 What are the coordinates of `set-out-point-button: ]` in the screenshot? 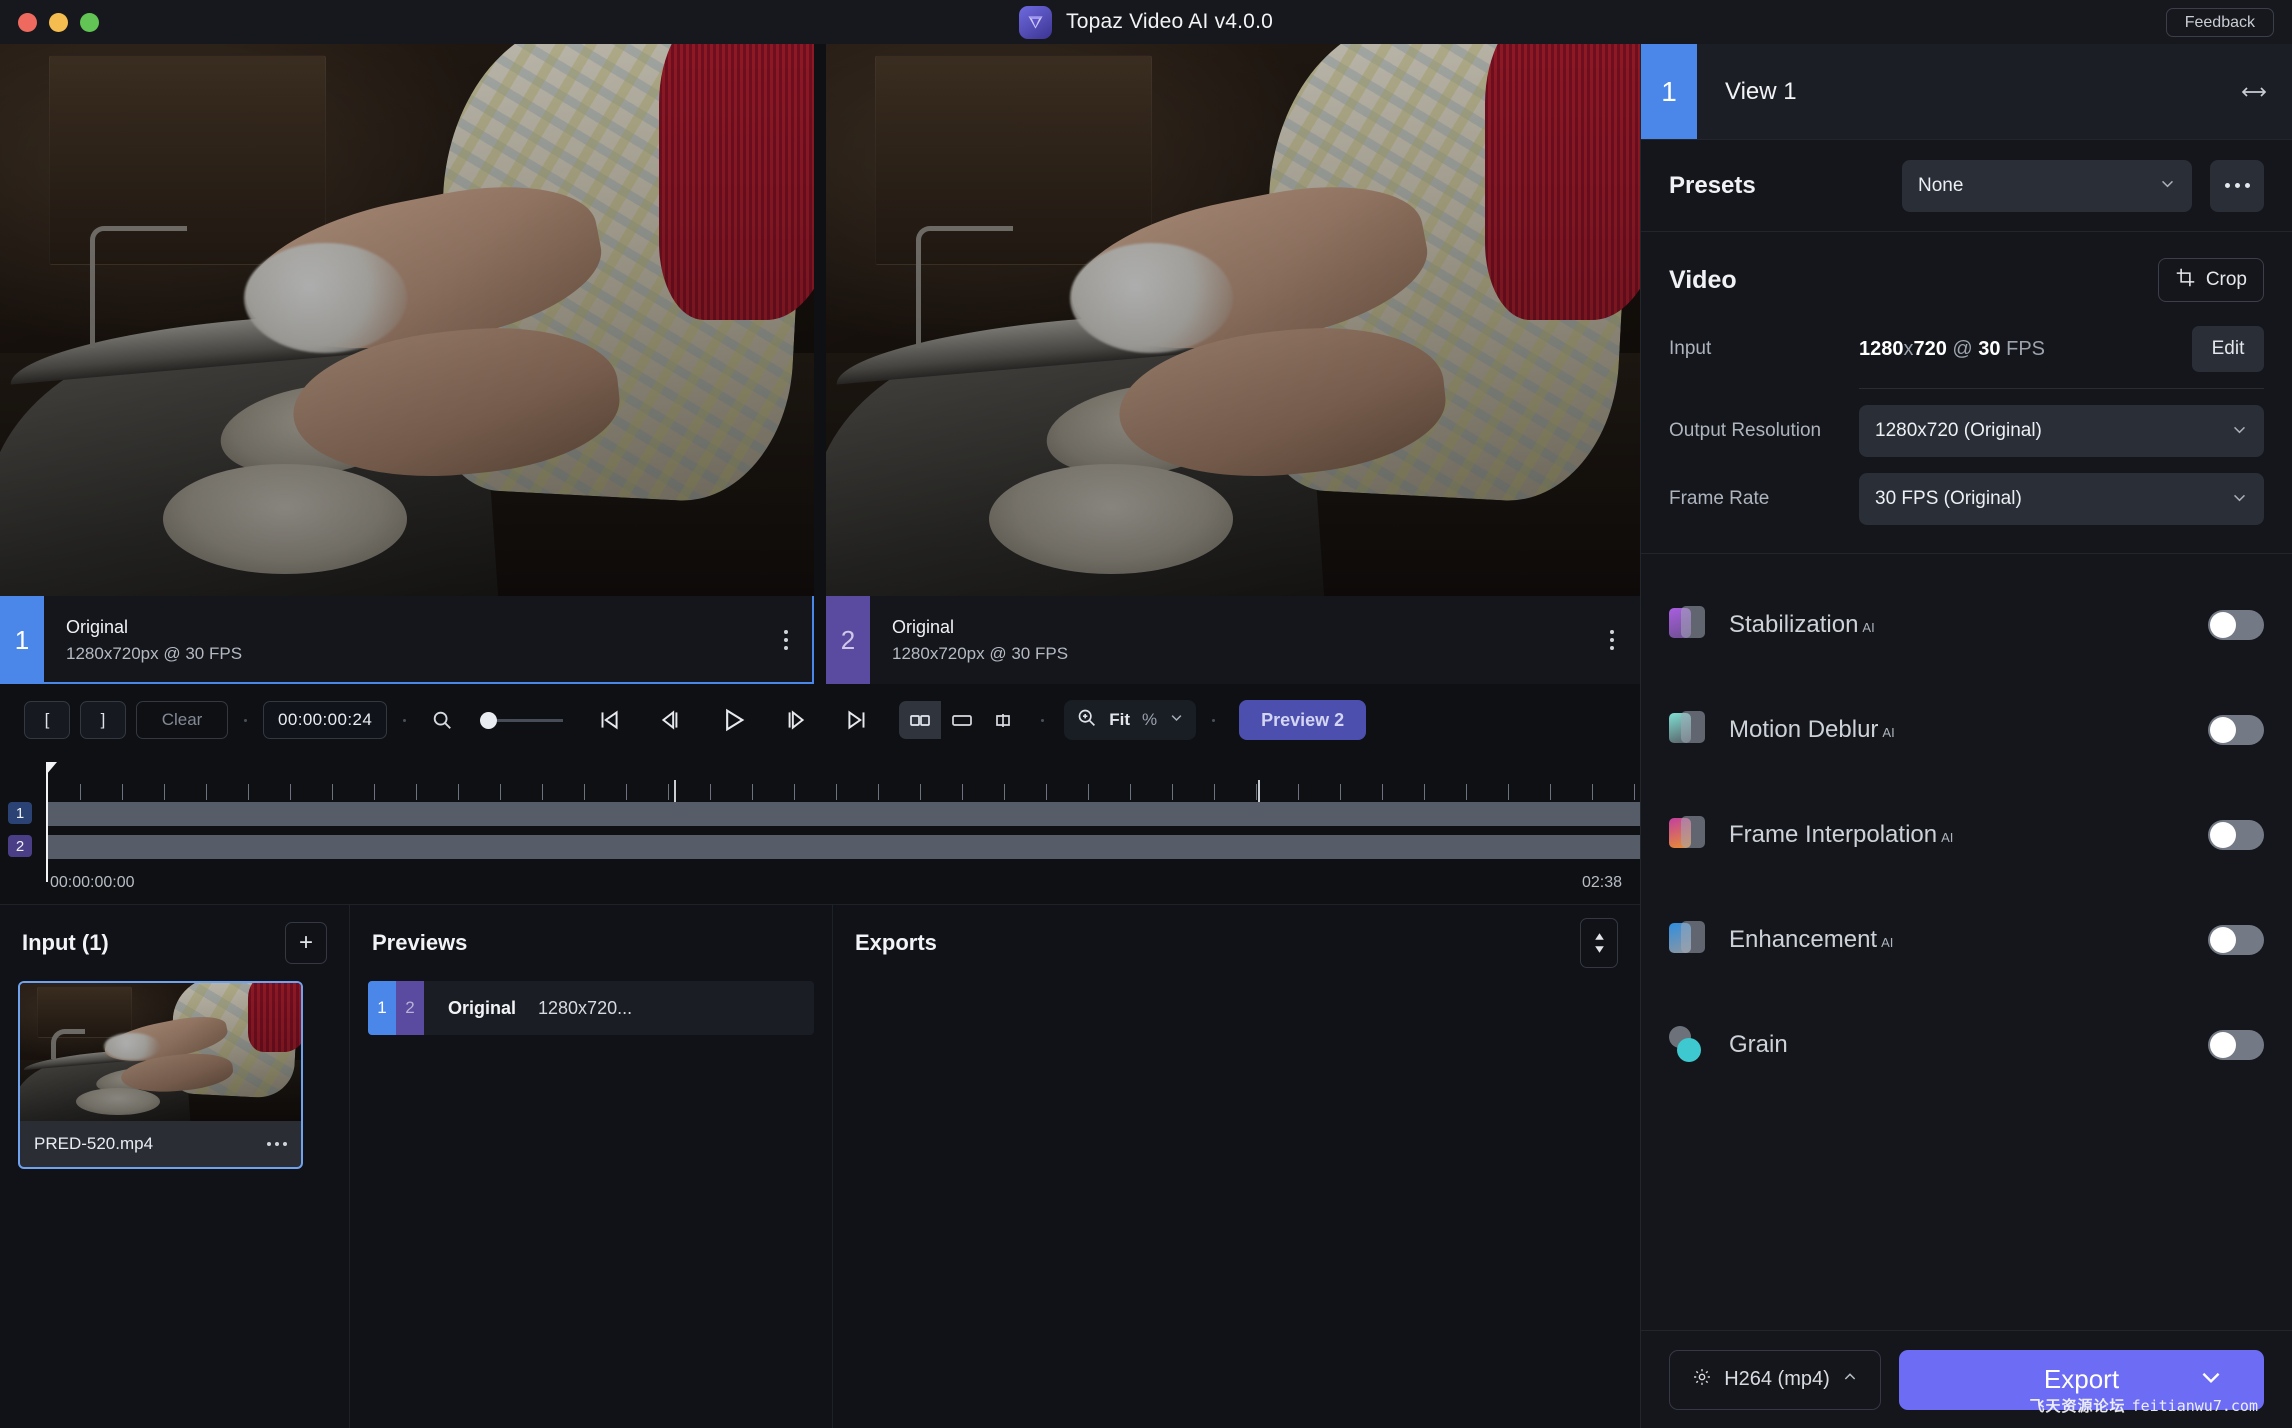 It's located at (103, 720).